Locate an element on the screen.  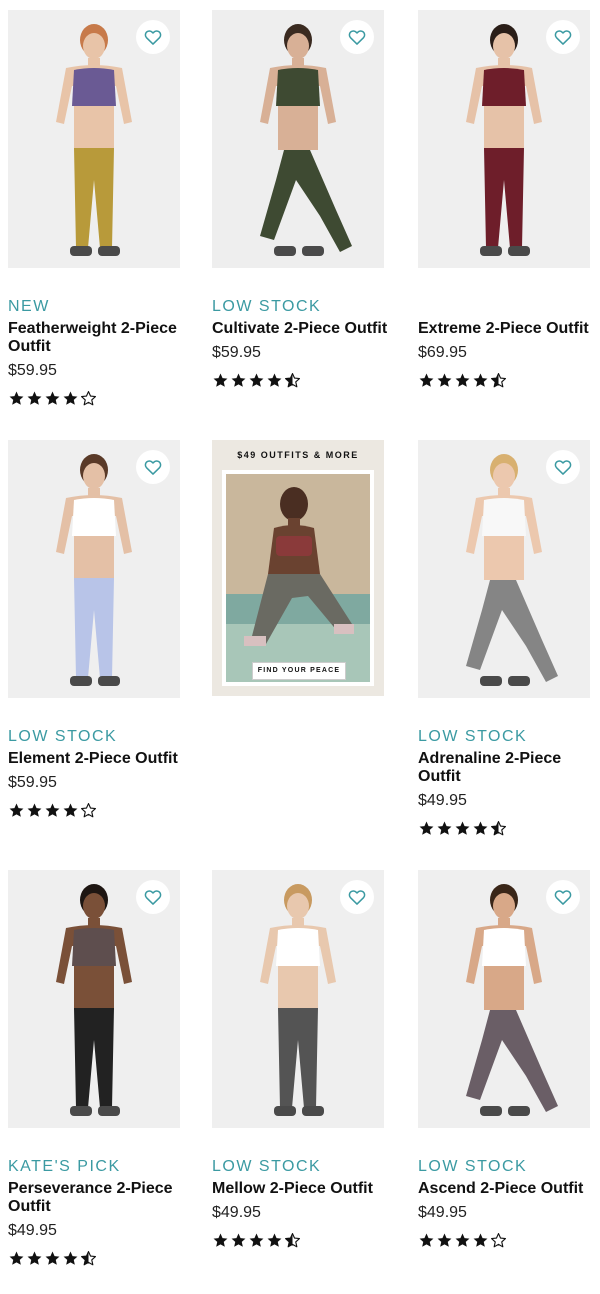
product-name: Perseverance 2-Piece Outfit is located at coordinates (98, 1198).